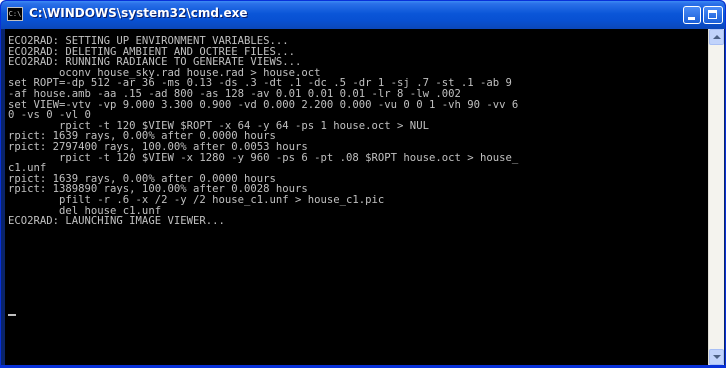 The image size is (726, 368). I want to click on text-cursor, so click(12, 315).